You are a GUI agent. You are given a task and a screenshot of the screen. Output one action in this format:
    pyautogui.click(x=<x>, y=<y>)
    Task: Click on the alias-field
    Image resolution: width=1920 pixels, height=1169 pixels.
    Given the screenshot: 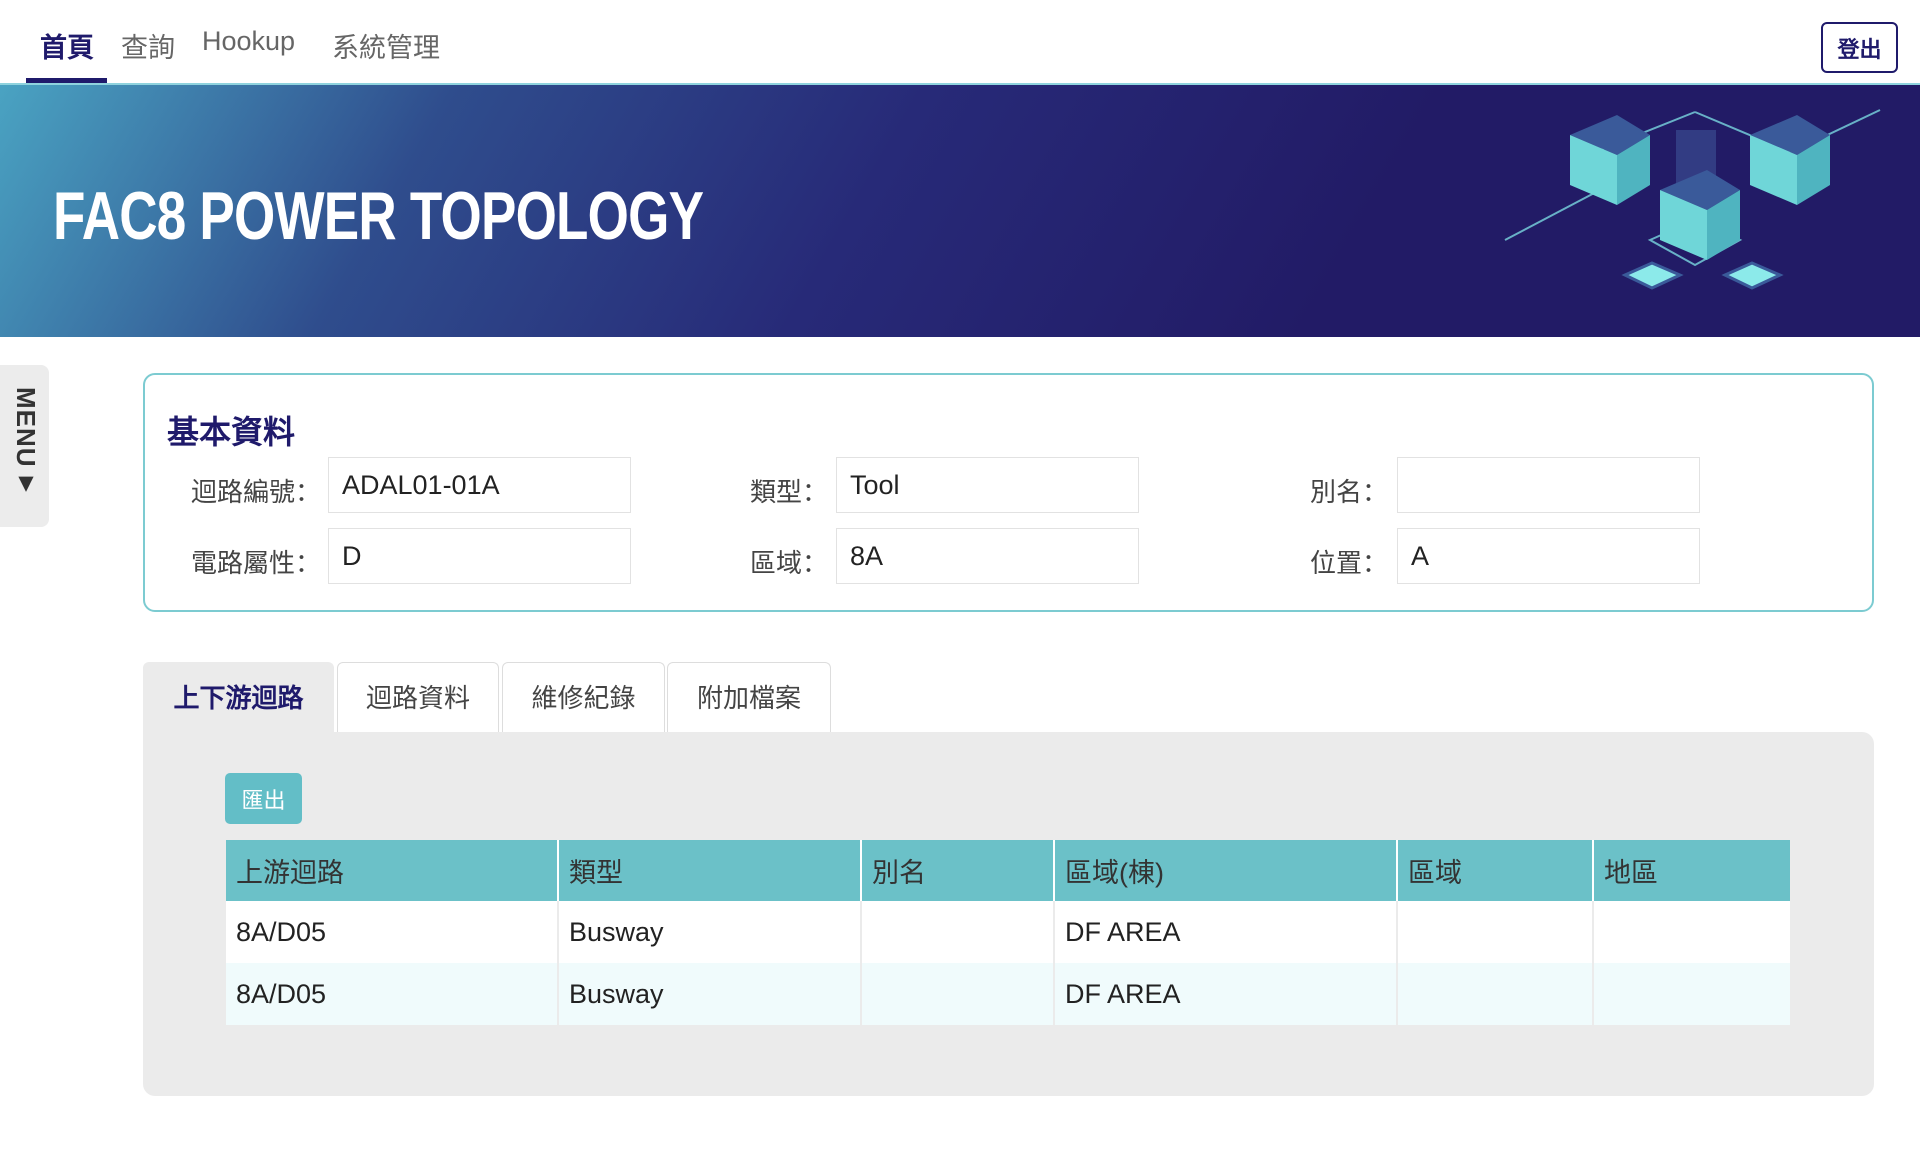 What is the action you would take?
    pyautogui.click(x=1548, y=485)
    